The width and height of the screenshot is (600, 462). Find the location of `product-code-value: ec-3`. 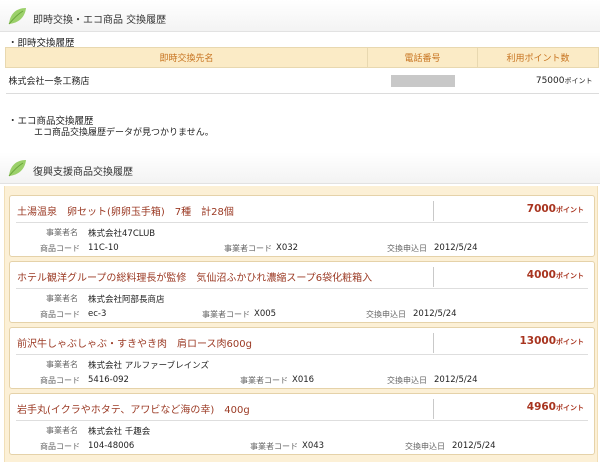

product-code-value: ec-3 is located at coordinates (97, 314).